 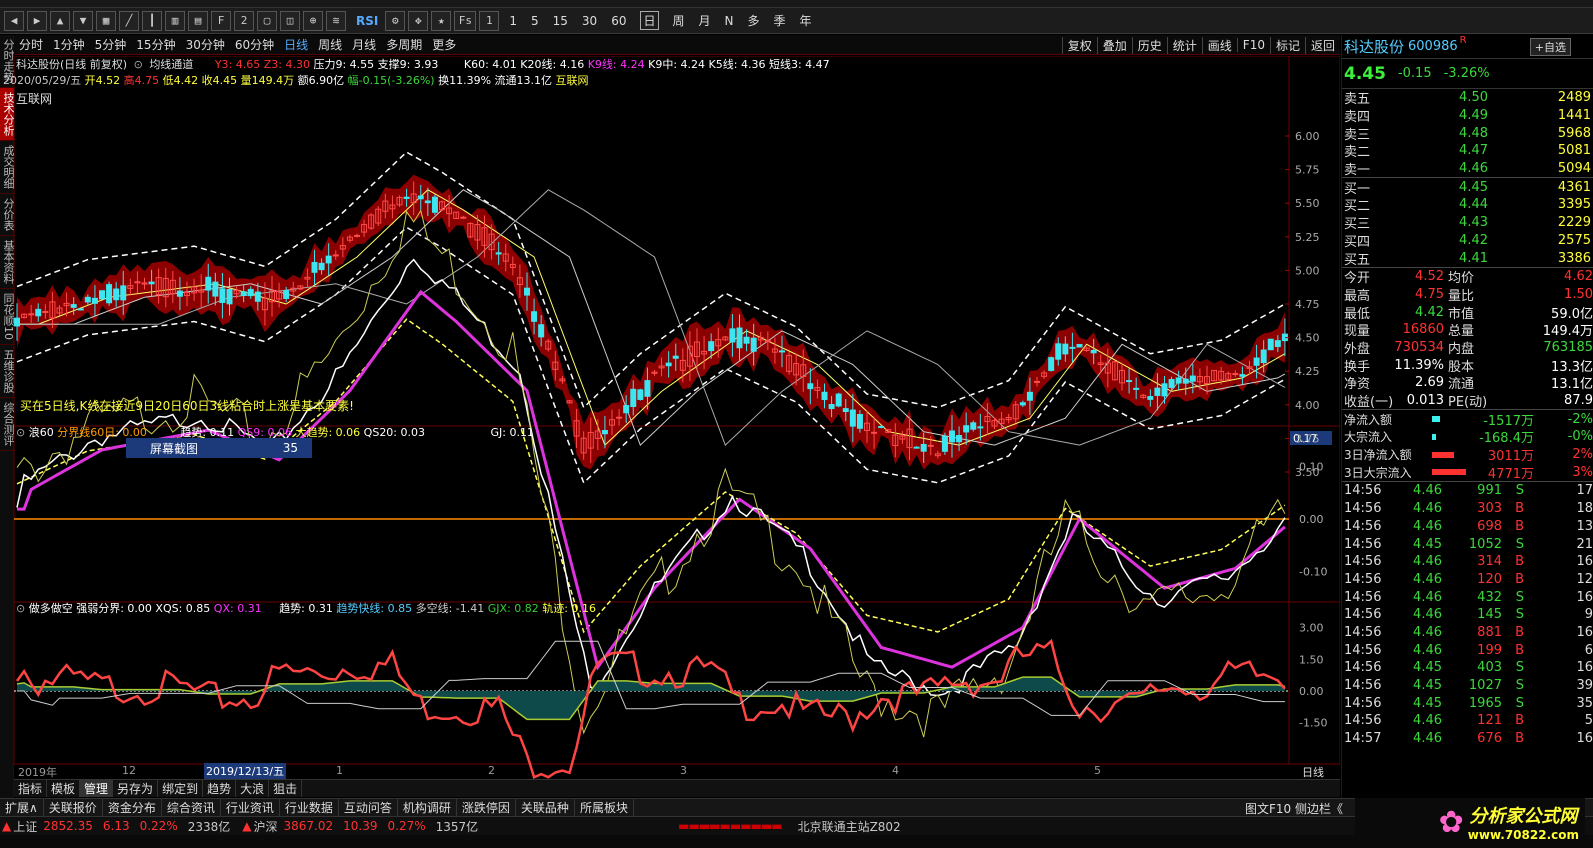 I want to click on tab-more: 更多, so click(x=444, y=44).